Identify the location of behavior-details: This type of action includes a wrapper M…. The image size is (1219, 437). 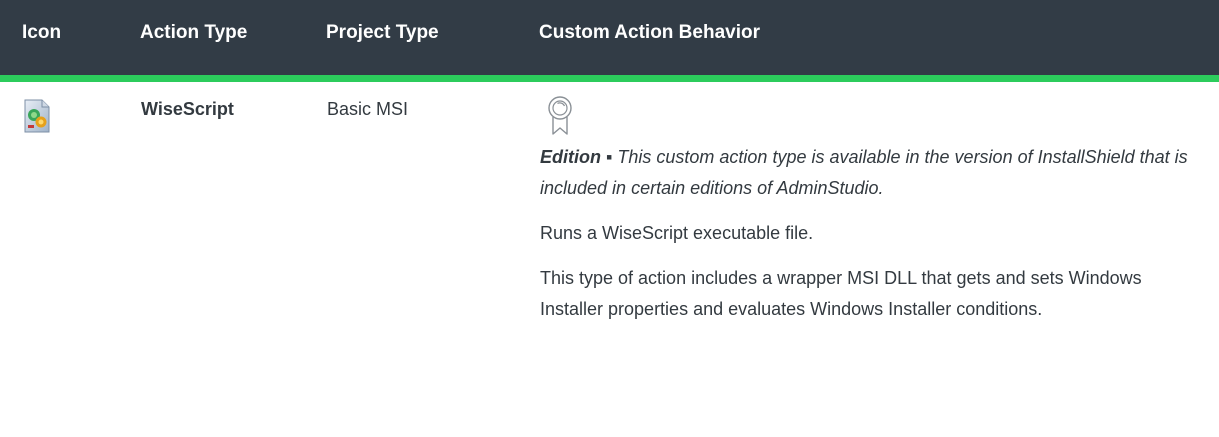
(841, 293).